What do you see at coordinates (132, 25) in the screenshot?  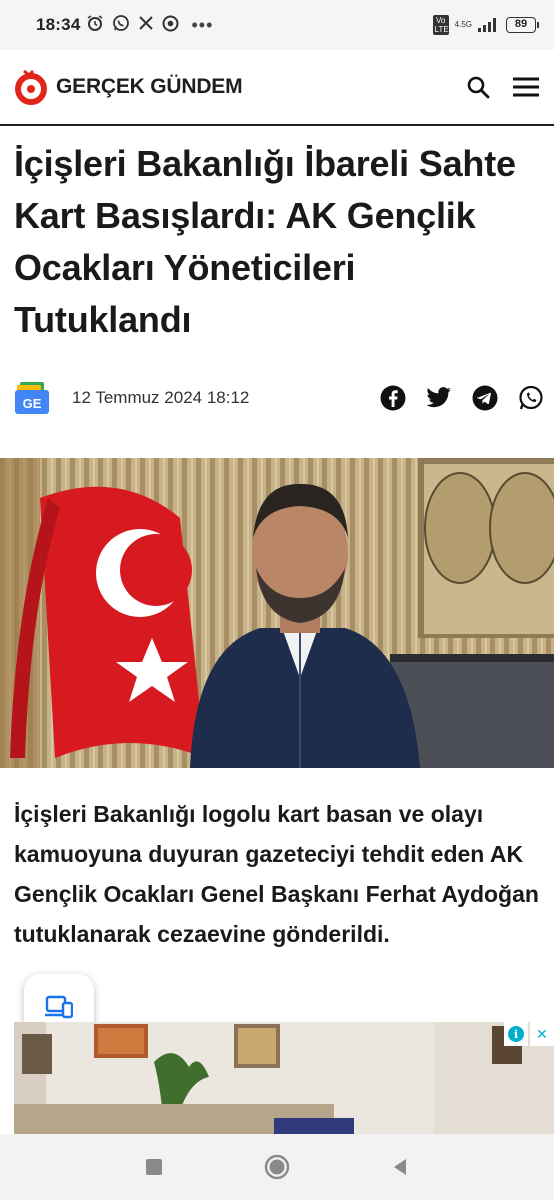 I see `notification-icons` at bounding box center [132, 25].